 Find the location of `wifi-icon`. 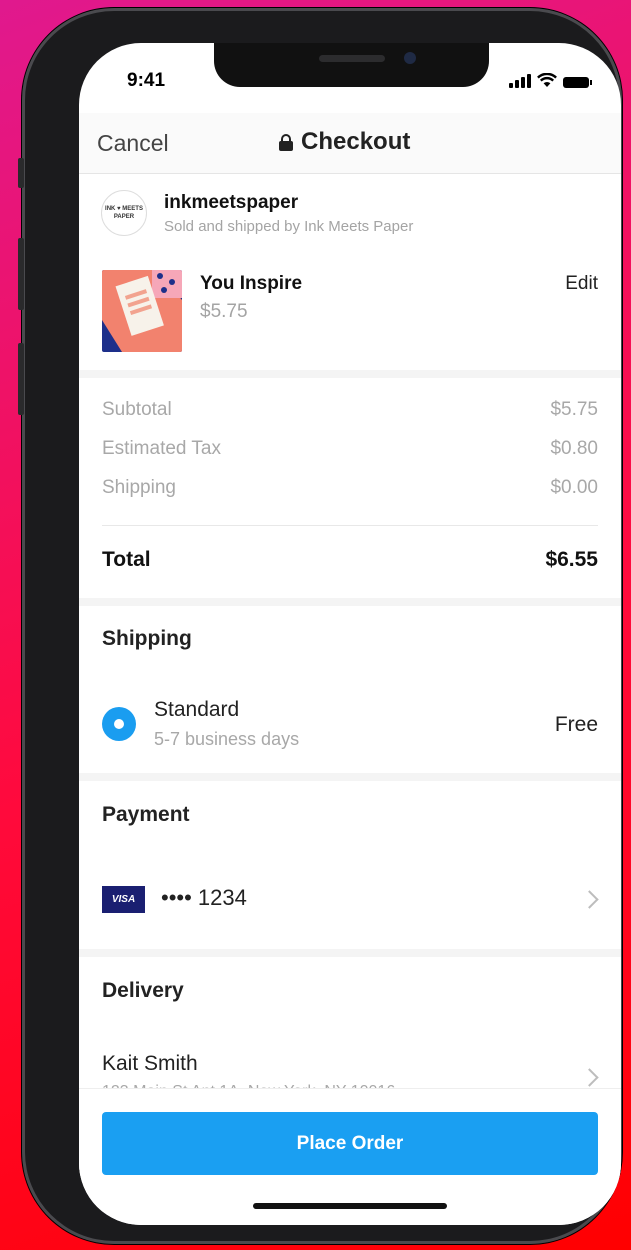

wifi-icon is located at coordinates (547, 80).